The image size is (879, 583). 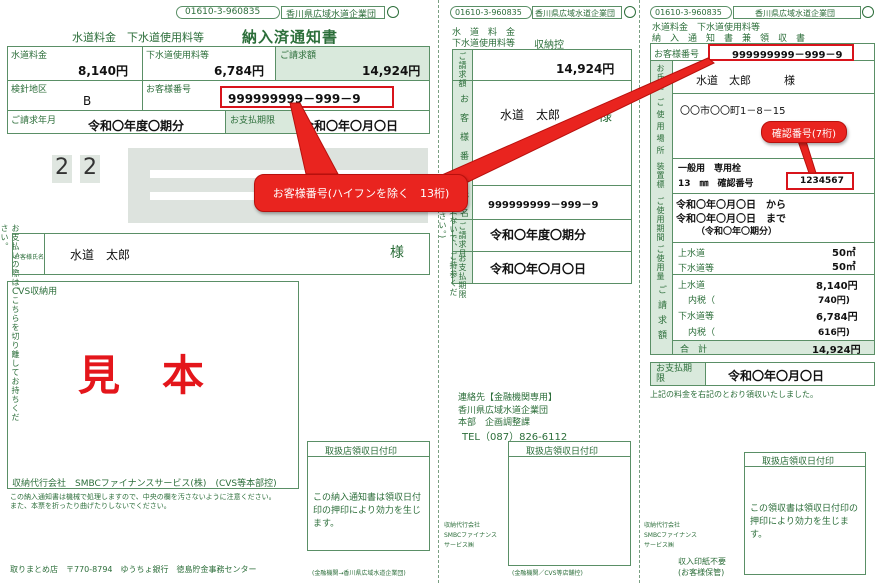 What do you see at coordinates (547, 573) in the screenshot?
I see `mid-footer-2: (金融機関／CVS等店舗控)` at bounding box center [547, 573].